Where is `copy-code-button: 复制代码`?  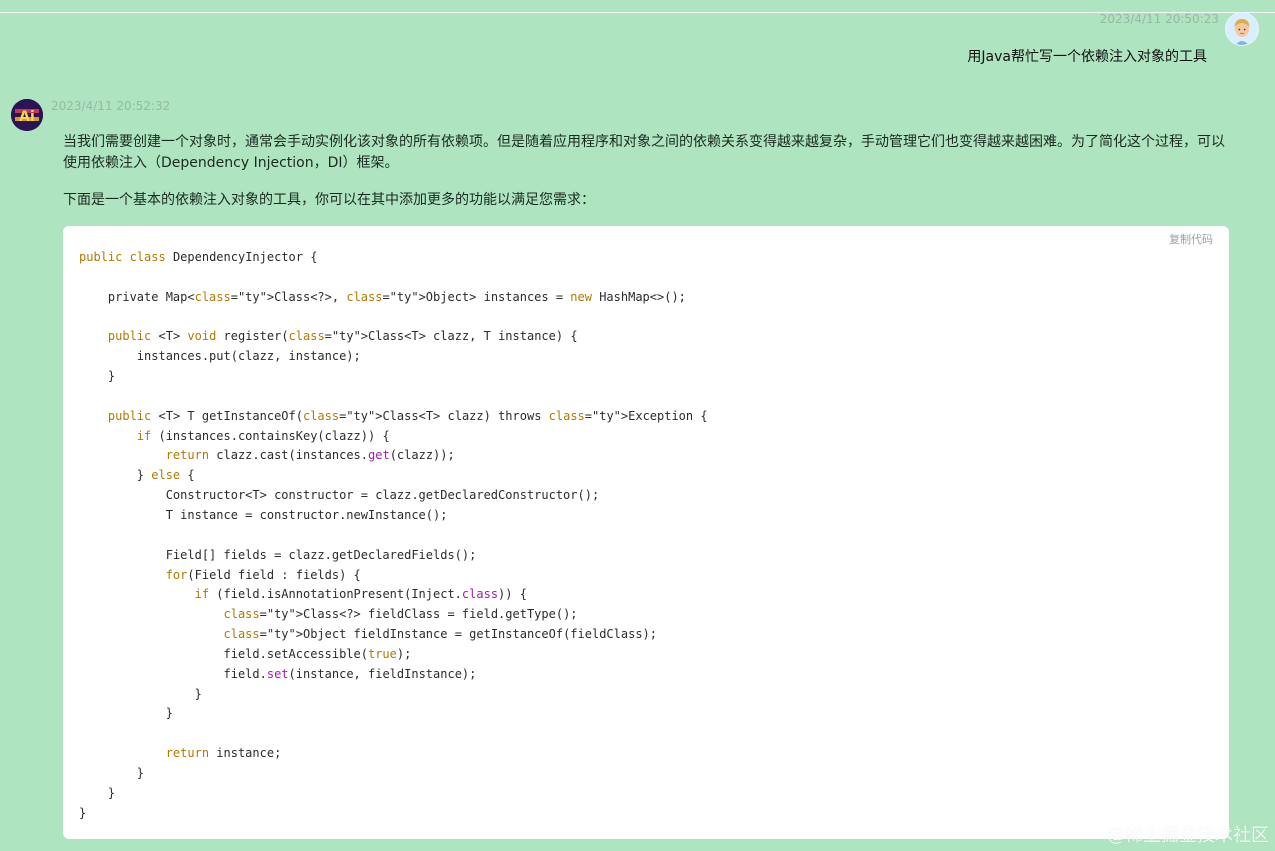 copy-code-button: 复制代码 is located at coordinates (1191, 239).